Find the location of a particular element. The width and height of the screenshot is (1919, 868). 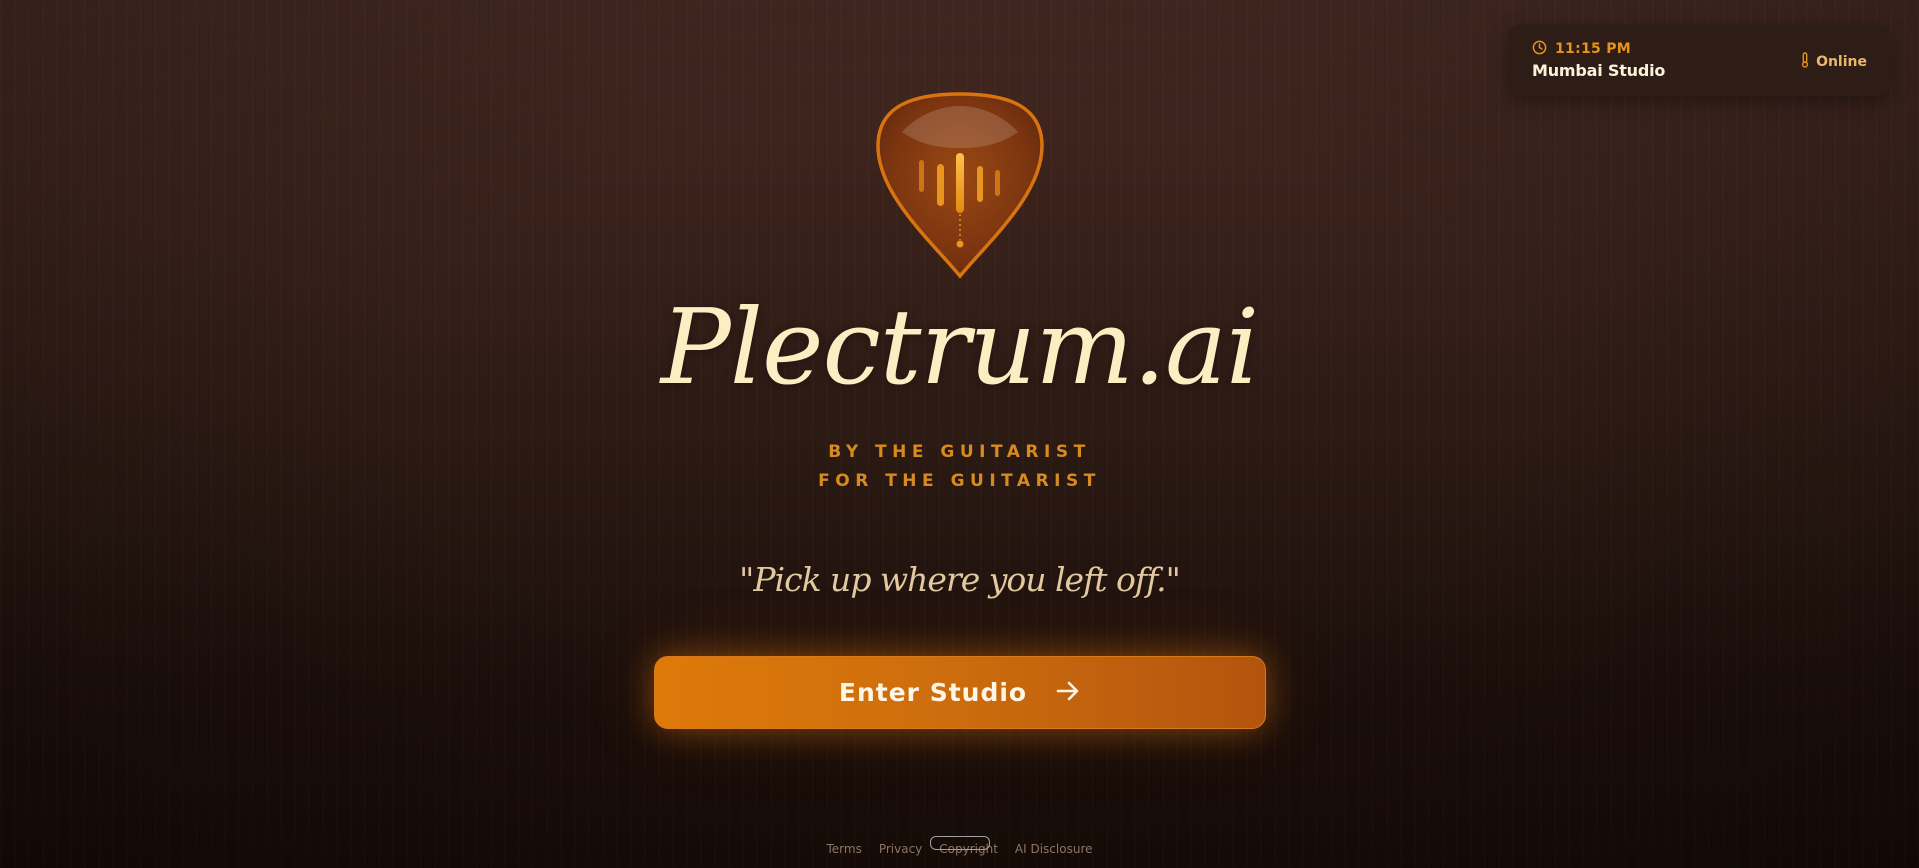

brand-quote: "Pick up where you left off." is located at coordinates (960, 579).